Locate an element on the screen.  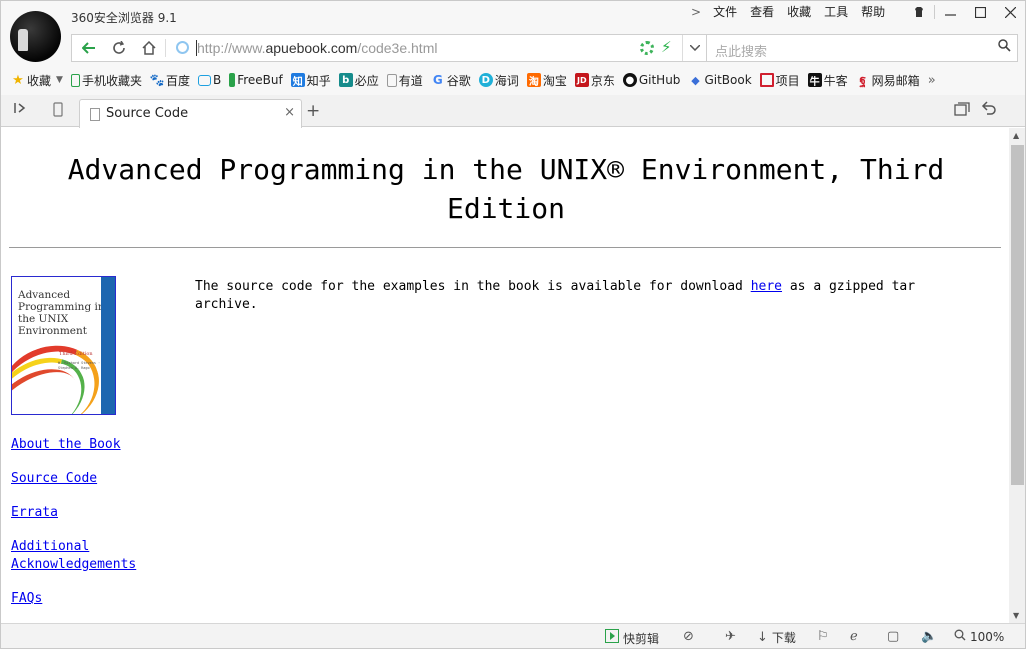
netease-mail-icon: ฐ is located at coordinates (862, 79).